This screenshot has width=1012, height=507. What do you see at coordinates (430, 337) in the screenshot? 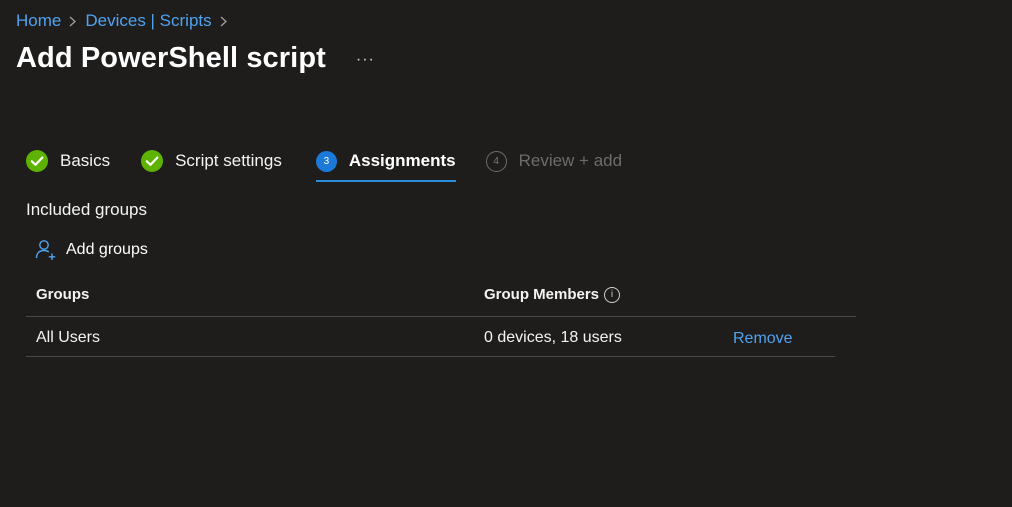
I see `table-row: All Users 0 devices, 18 users Remove` at bounding box center [430, 337].